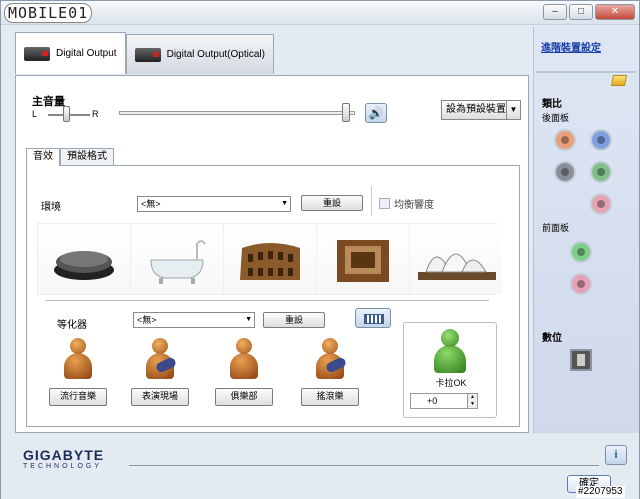 This screenshot has width=640, height=499. Describe the element at coordinates (616, 455) in the screenshot. I see `info-button: i` at that location.